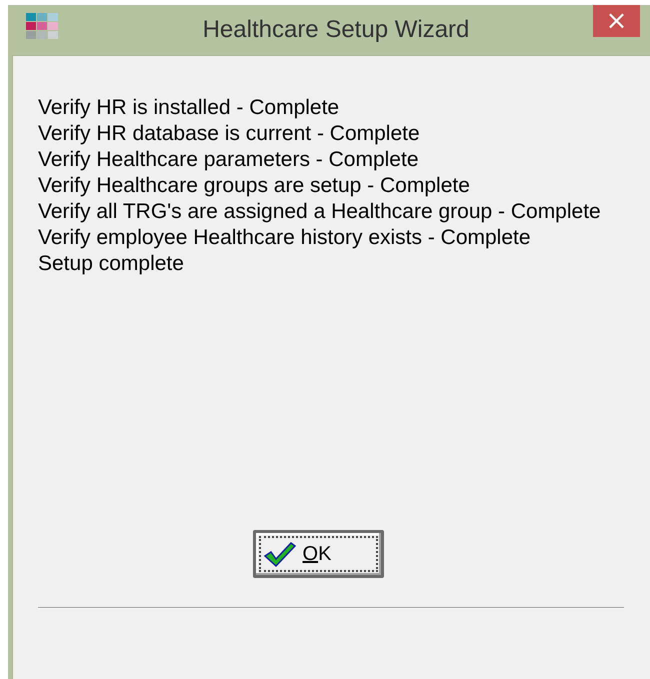 Image resolution: width=650 pixels, height=679 pixels. What do you see at coordinates (319, 212) in the screenshot?
I see `status-message: Verify all TRG's are assigned a Healthcare group - Complete` at bounding box center [319, 212].